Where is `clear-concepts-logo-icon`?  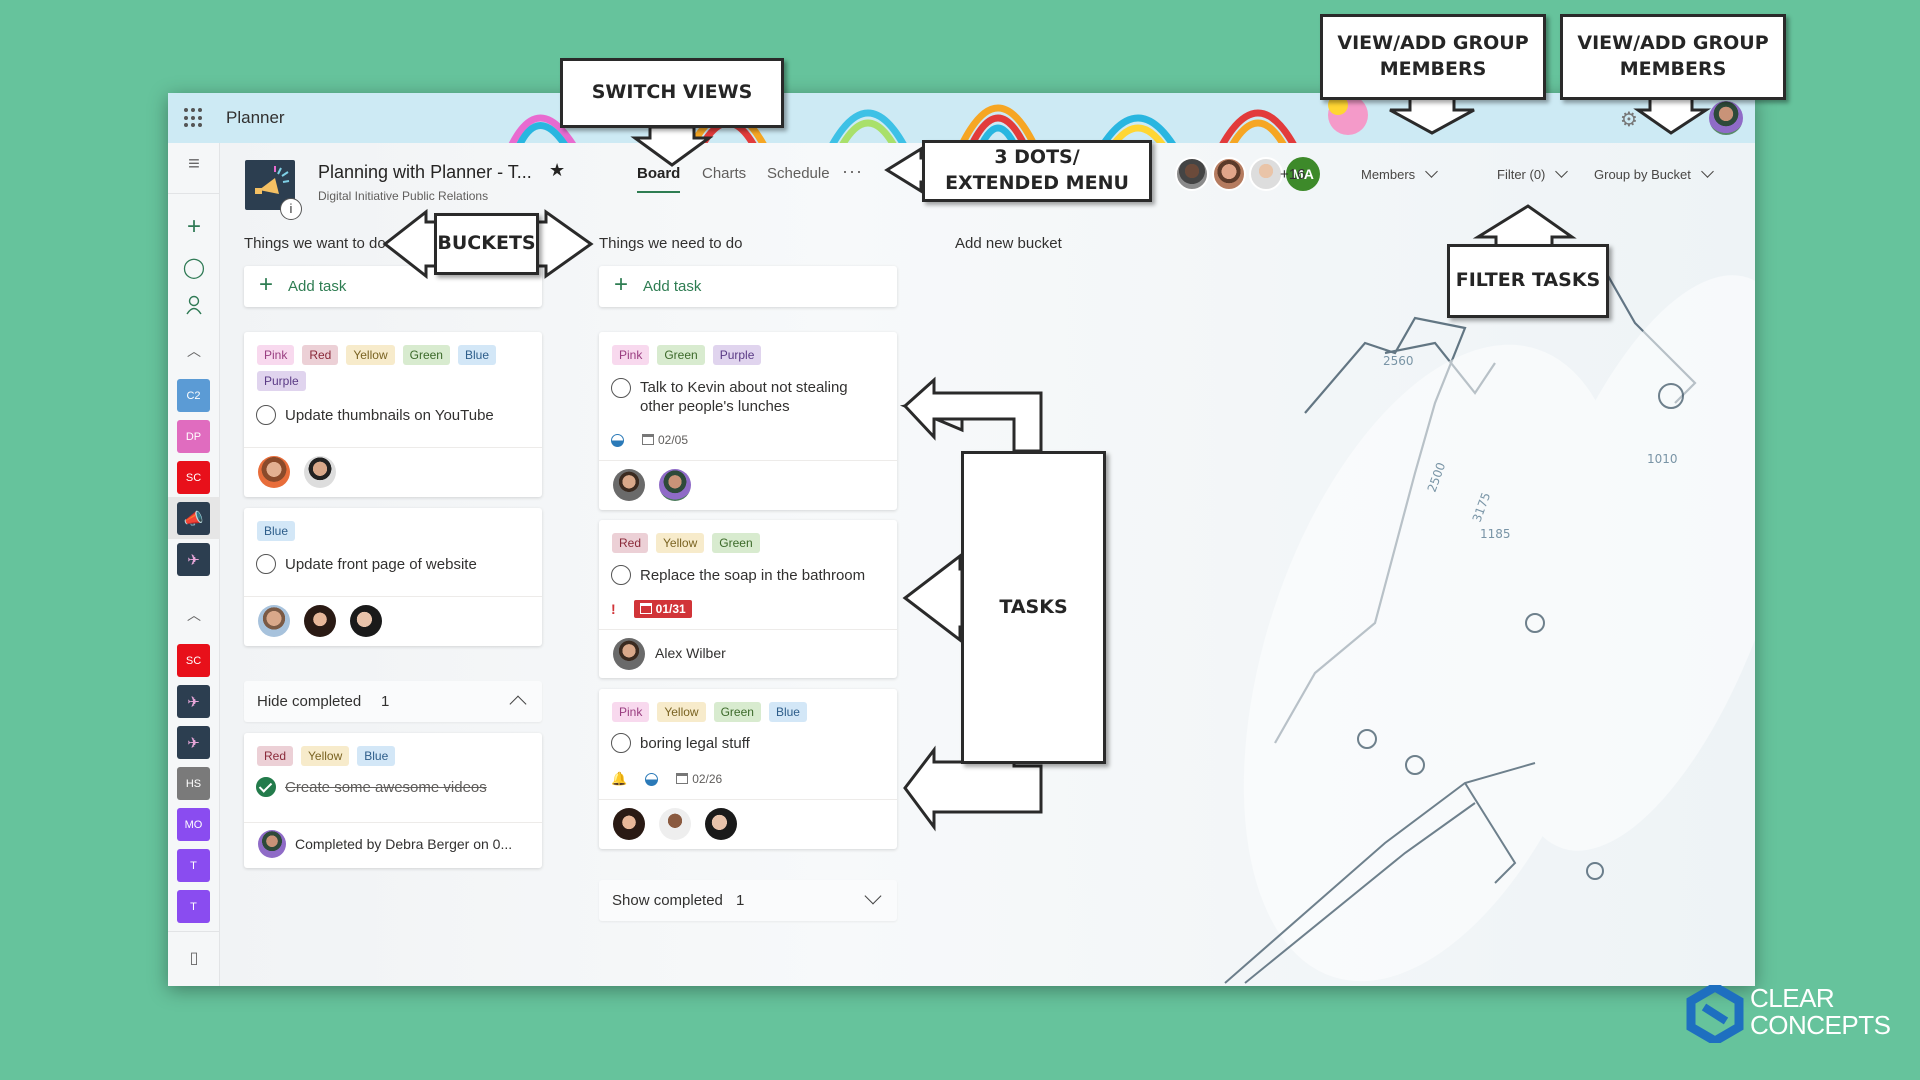 clear-concepts-logo-icon is located at coordinates (1715, 1014).